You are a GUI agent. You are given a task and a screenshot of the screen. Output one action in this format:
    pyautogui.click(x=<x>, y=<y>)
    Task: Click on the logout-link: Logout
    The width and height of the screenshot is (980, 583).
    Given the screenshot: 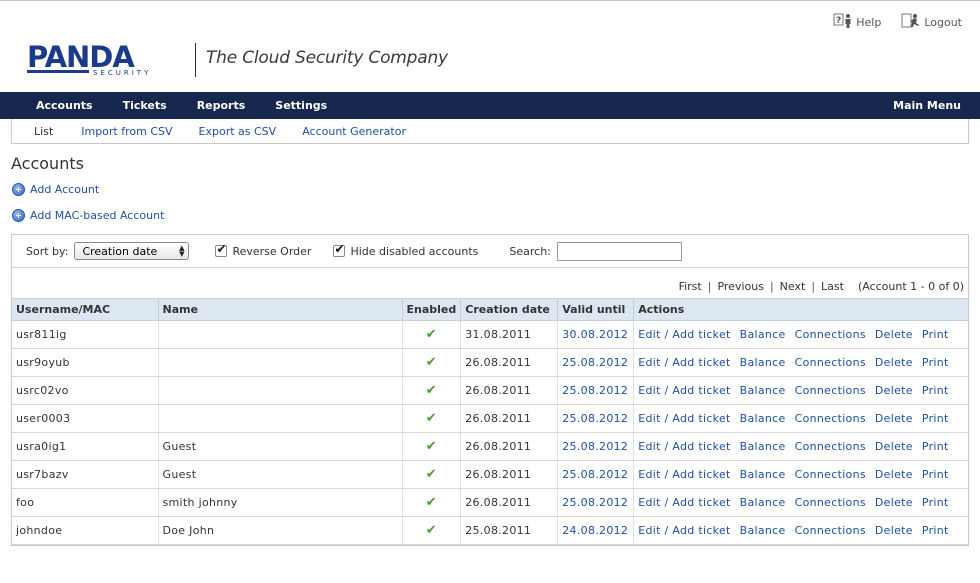 What is the action you would take?
    pyautogui.click(x=931, y=21)
    